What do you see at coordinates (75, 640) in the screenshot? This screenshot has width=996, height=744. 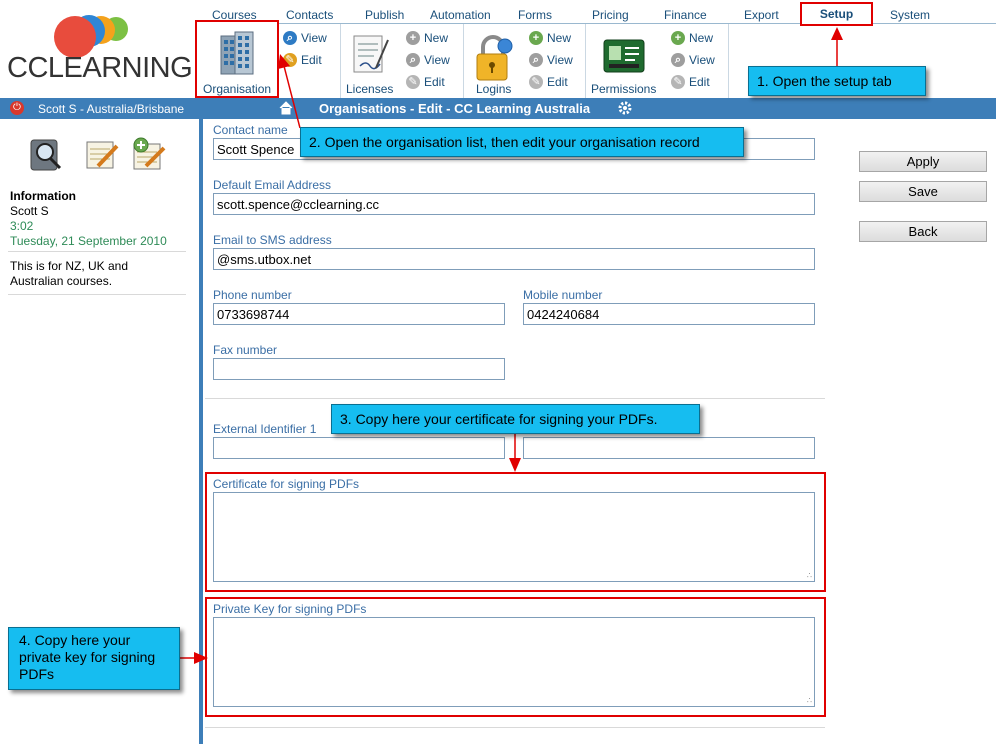 I see `callout-step4-line1: 4. Copy here your` at bounding box center [75, 640].